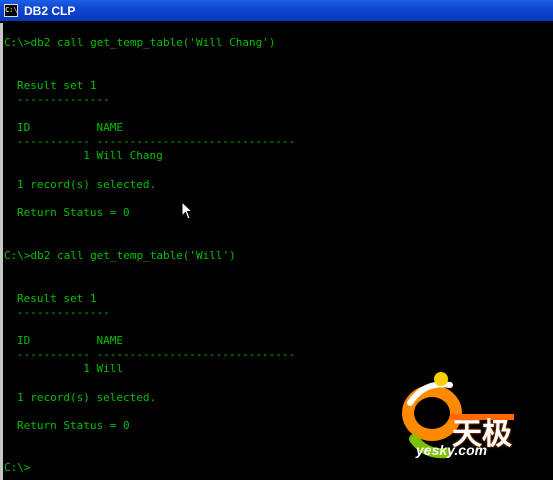 This screenshot has width=553, height=480. I want to click on prompt-line: C:\>, so click(17, 468).